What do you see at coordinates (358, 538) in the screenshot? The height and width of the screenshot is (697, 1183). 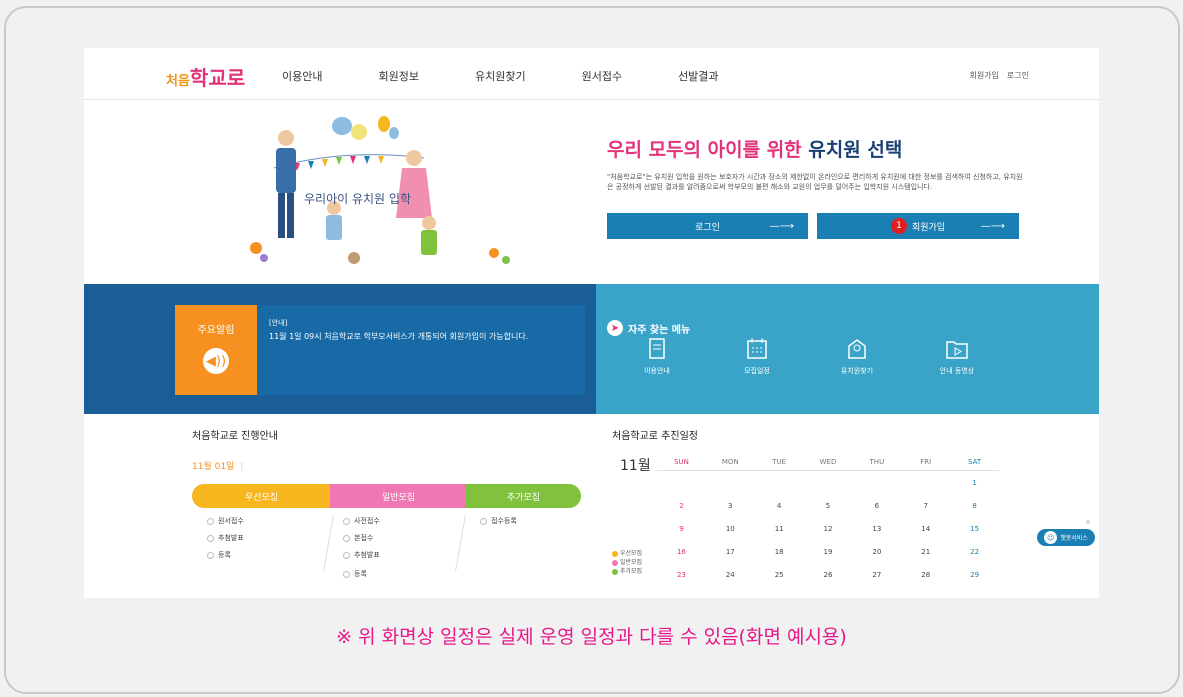 I see `step-item: 본접수` at bounding box center [358, 538].